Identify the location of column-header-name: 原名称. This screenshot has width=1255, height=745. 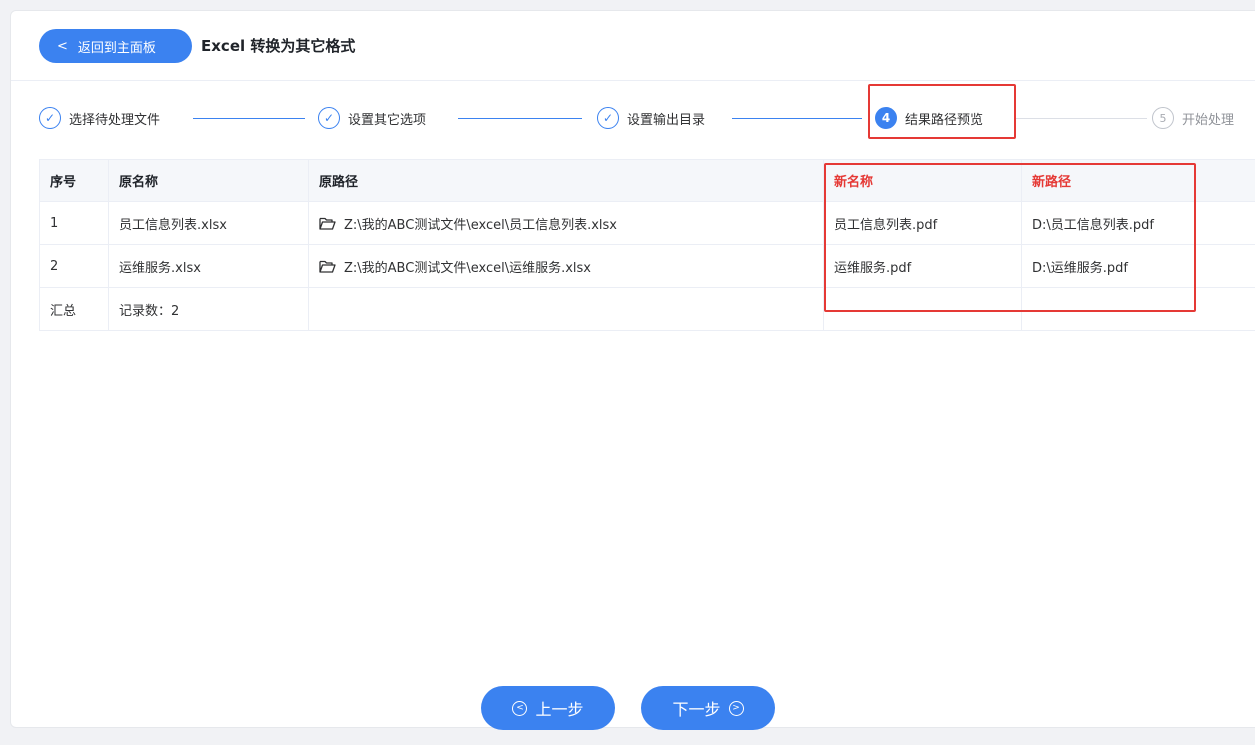
(209, 180).